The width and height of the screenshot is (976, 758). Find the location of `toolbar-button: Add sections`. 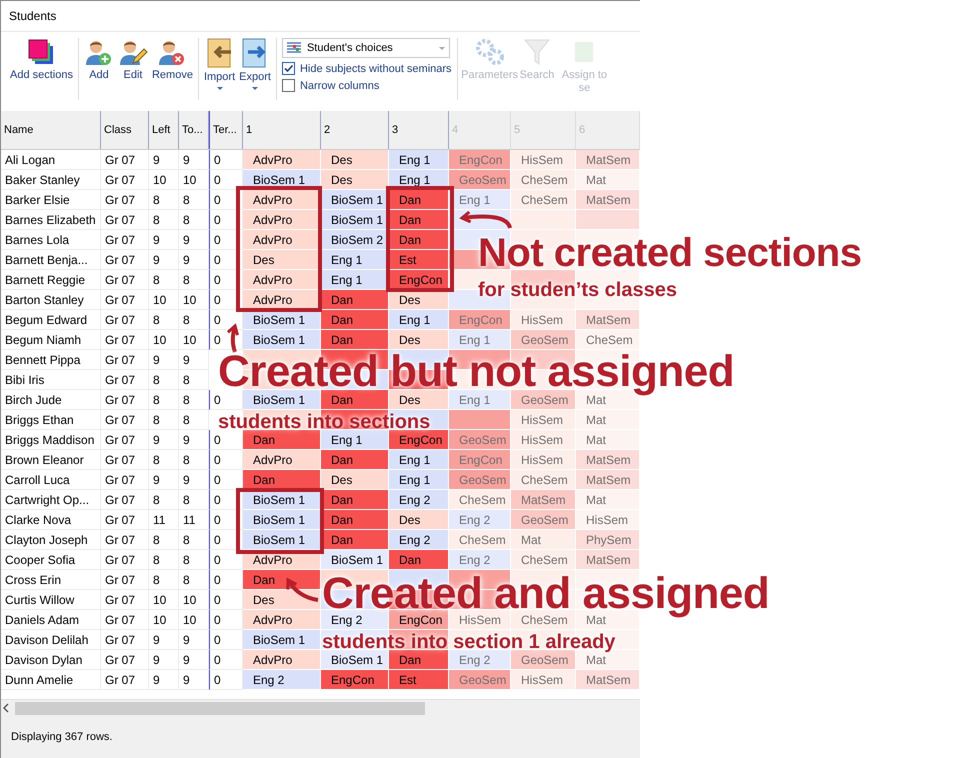

toolbar-button: Add sections is located at coordinates (41, 60).